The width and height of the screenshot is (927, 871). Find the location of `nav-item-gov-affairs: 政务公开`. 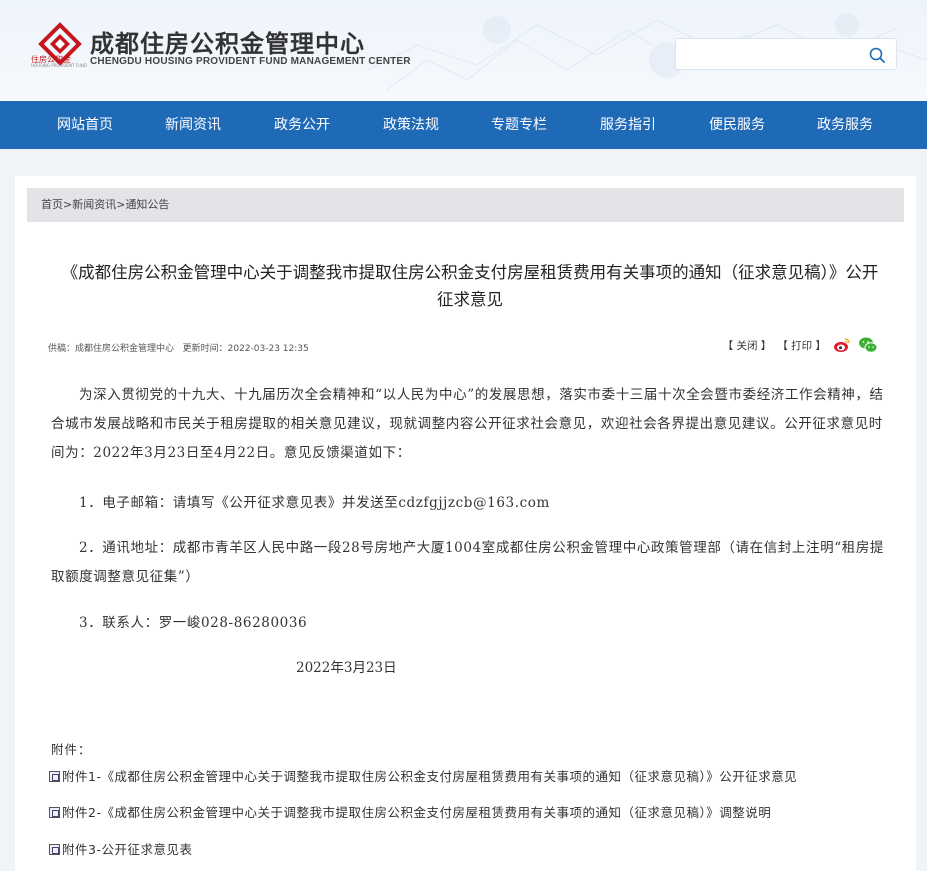

nav-item-gov-affairs: 政务公开 is located at coordinates (302, 125).